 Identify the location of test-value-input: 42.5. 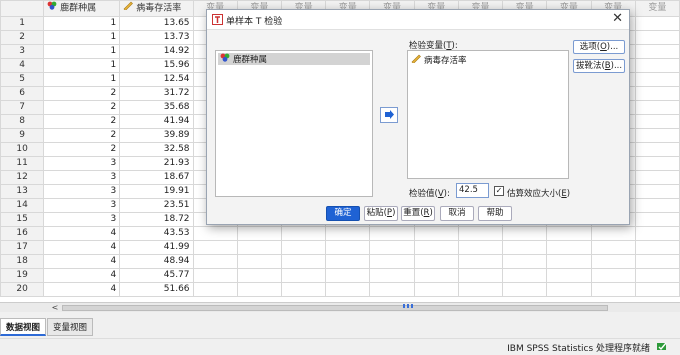
(472, 190).